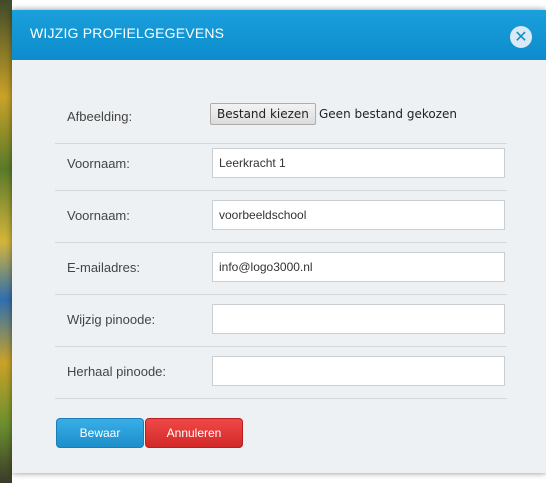 This screenshot has height=483, width=546. I want to click on form-row-email: E-mailadres: info@logo3000.nl, so click(281, 268).